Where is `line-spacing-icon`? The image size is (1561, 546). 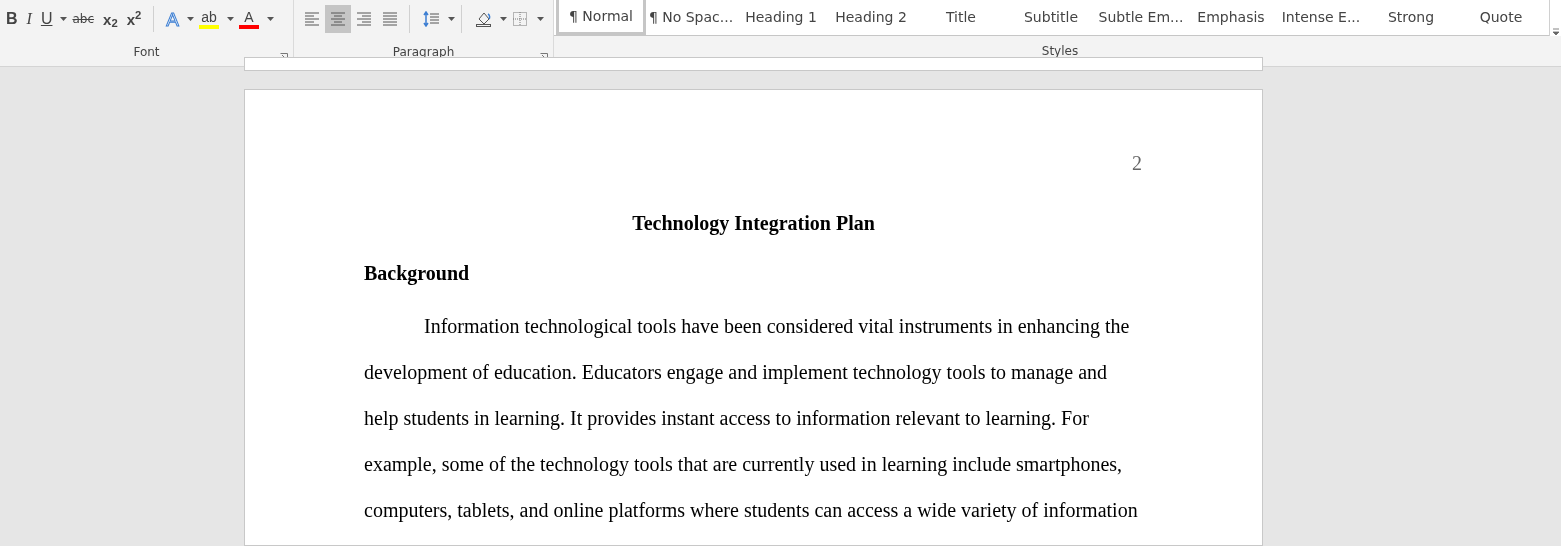
line-spacing-icon is located at coordinates (431, 19).